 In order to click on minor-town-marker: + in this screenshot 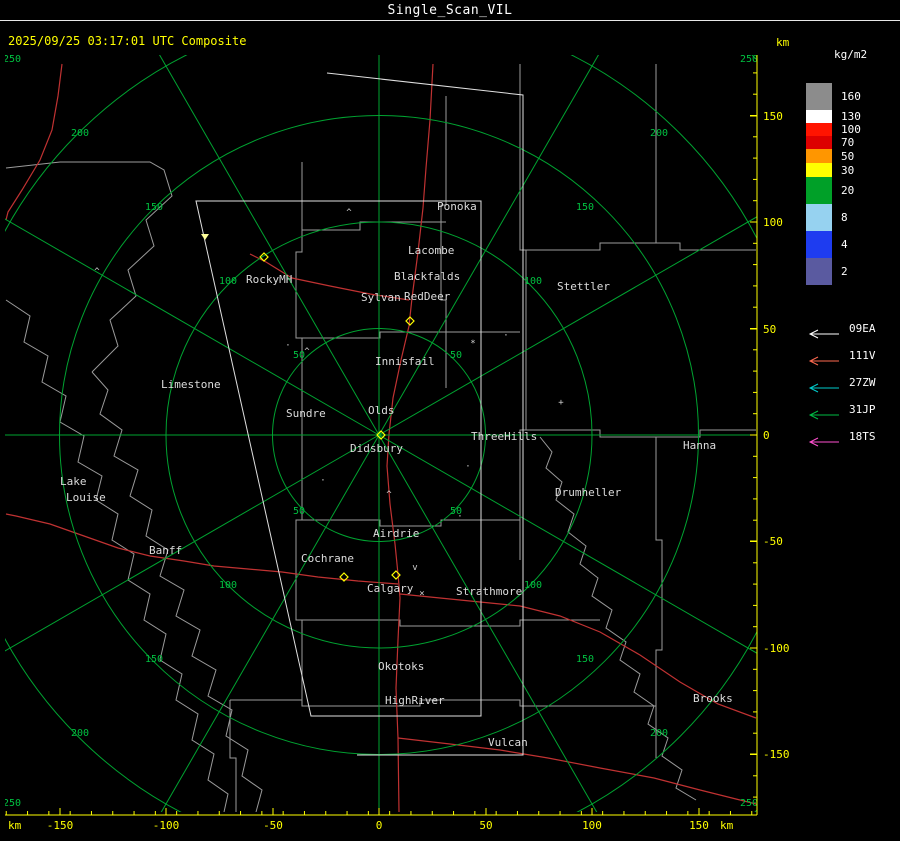, I will do `click(561, 403)`.